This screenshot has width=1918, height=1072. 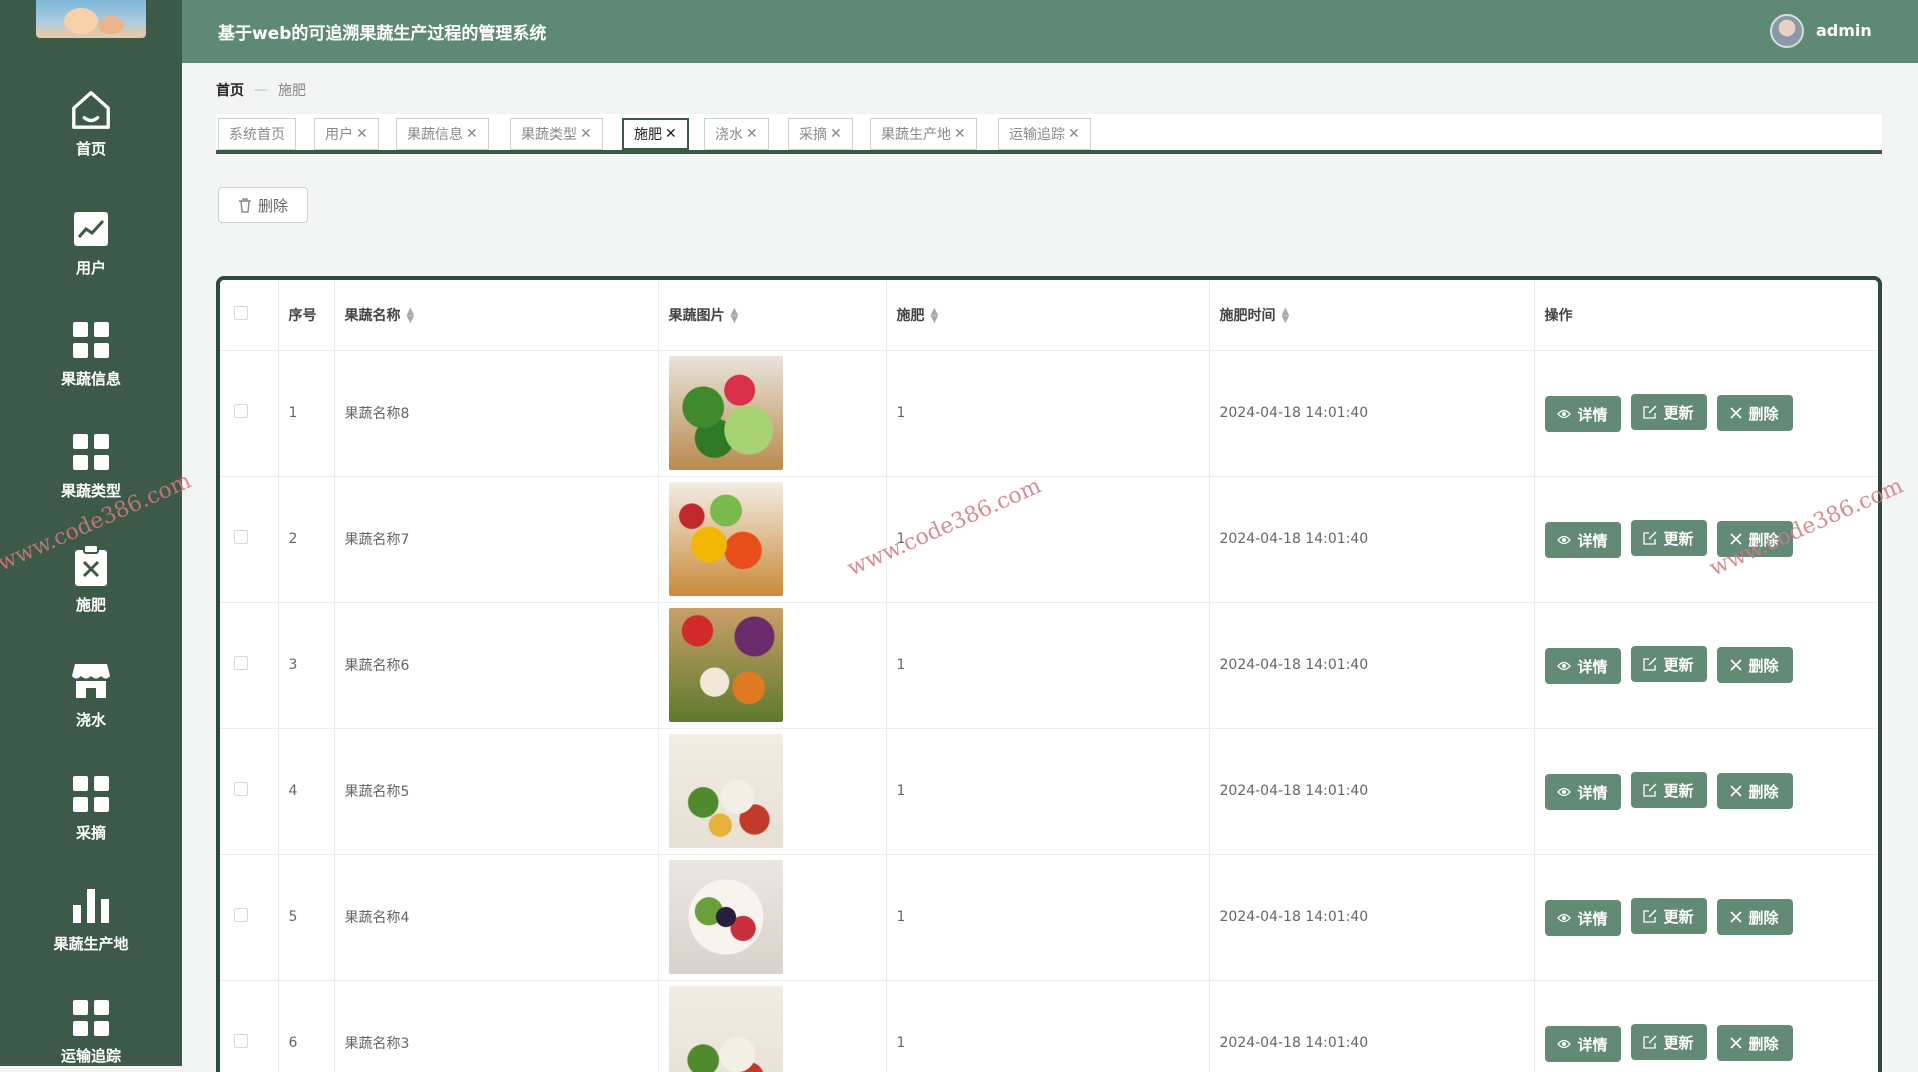 What do you see at coordinates (91, 368) in the screenshot?
I see `sidebar-item-produce-info: 果蔬信息` at bounding box center [91, 368].